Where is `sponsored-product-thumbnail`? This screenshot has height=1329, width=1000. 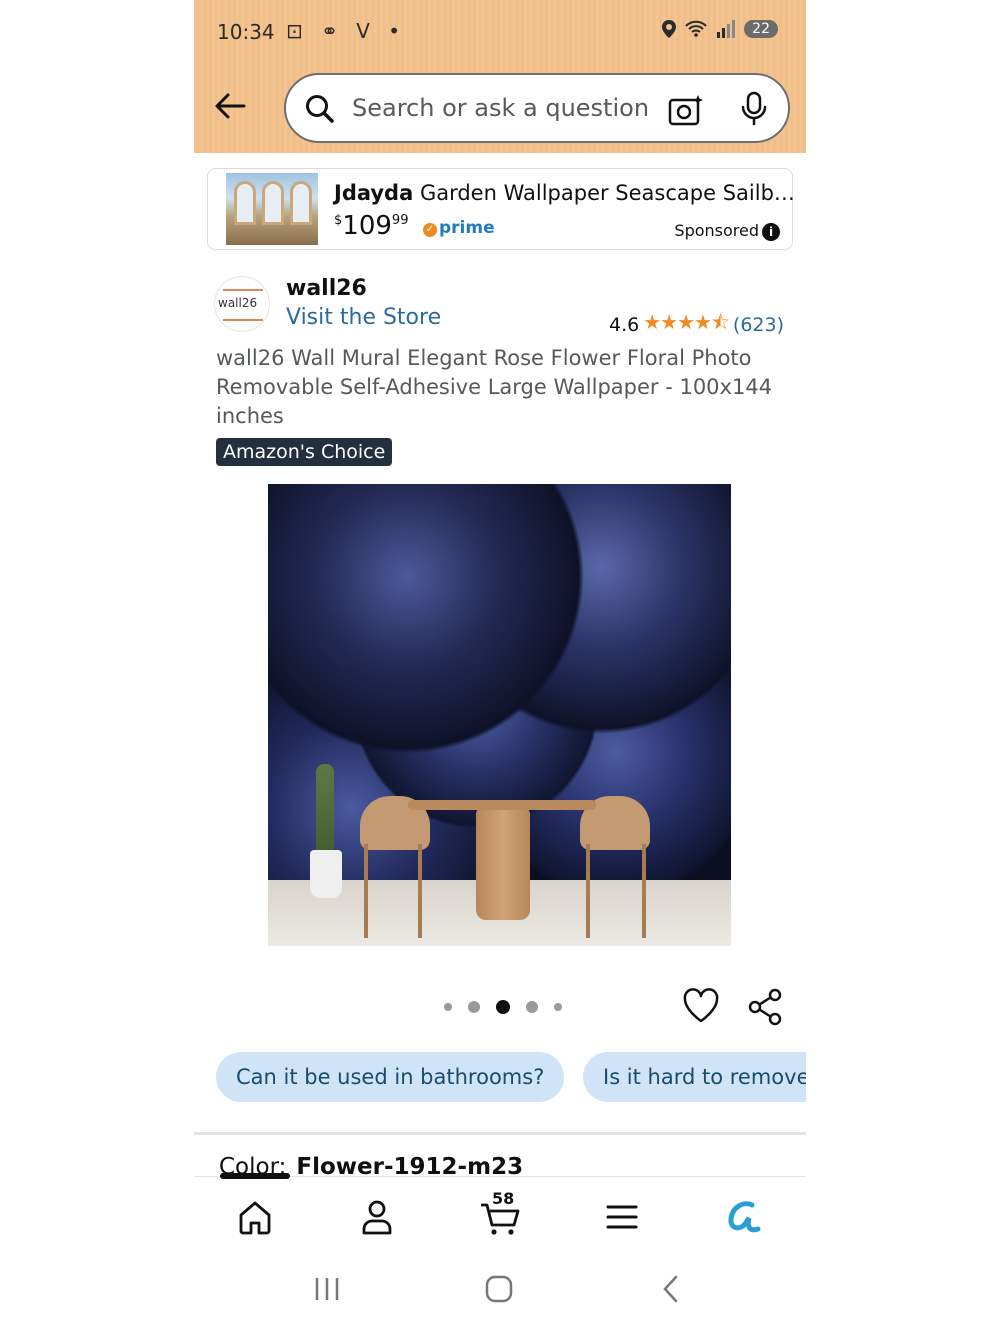 sponsored-product-thumbnail is located at coordinates (272, 209).